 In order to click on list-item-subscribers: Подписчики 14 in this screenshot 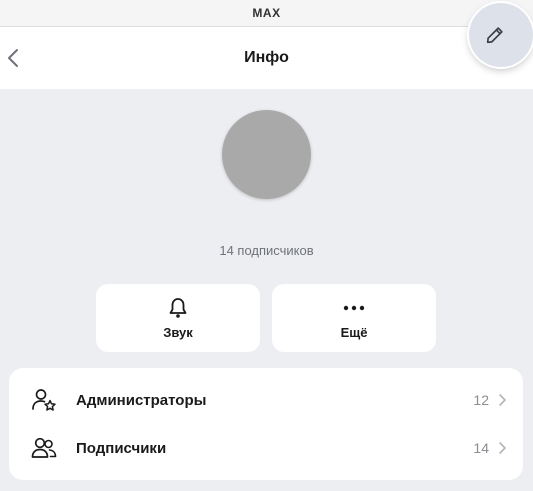, I will do `click(266, 448)`.